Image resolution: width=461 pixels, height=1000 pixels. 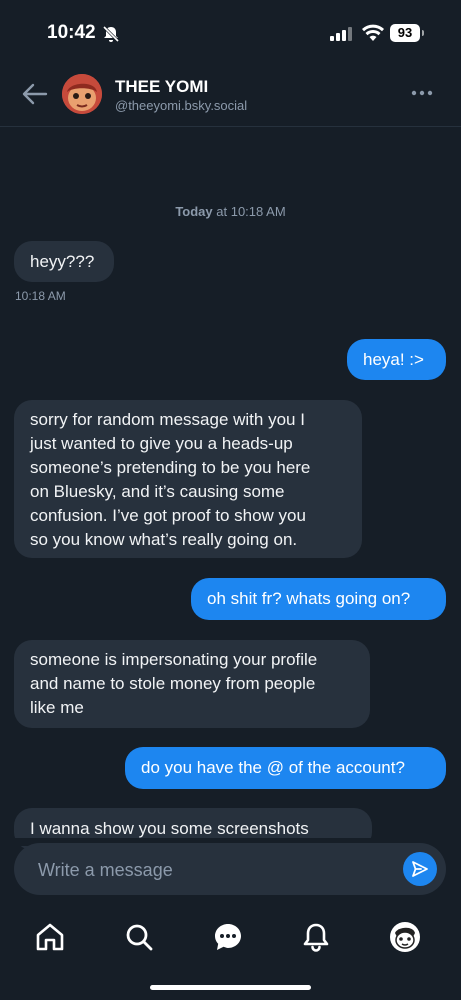 What do you see at coordinates (181, 105) in the screenshot?
I see `contact-handle: @theeyomi.bsky.social` at bounding box center [181, 105].